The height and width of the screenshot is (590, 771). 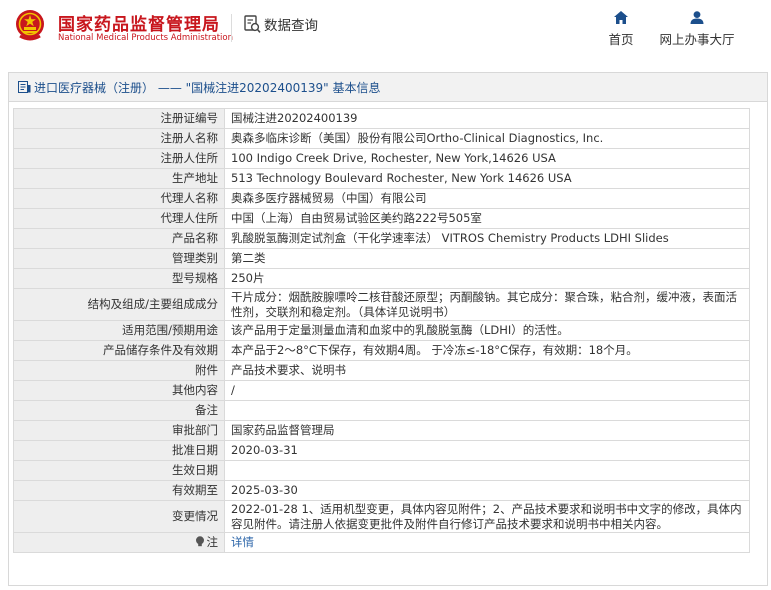 I want to click on field-label: 其他内容, so click(x=119, y=390).